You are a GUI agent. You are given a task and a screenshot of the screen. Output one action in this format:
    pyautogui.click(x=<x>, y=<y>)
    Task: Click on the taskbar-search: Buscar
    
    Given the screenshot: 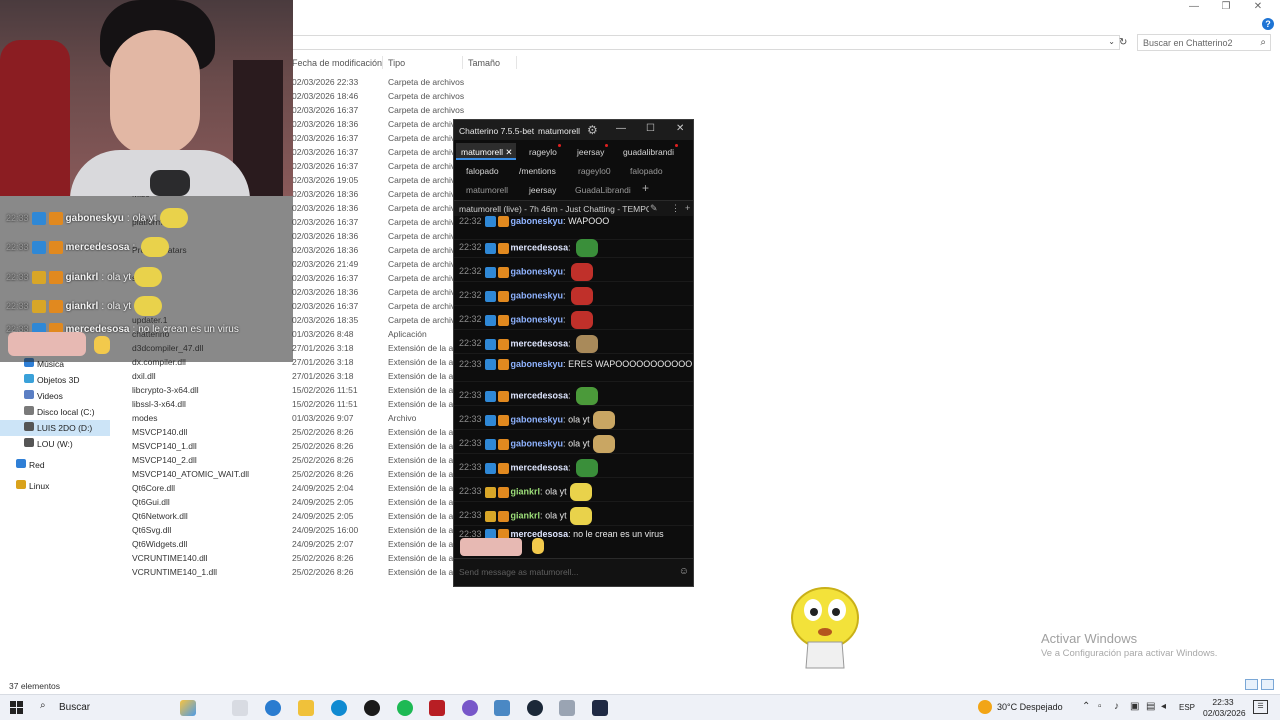 What is the action you would take?
    pyautogui.click(x=74, y=707)
    